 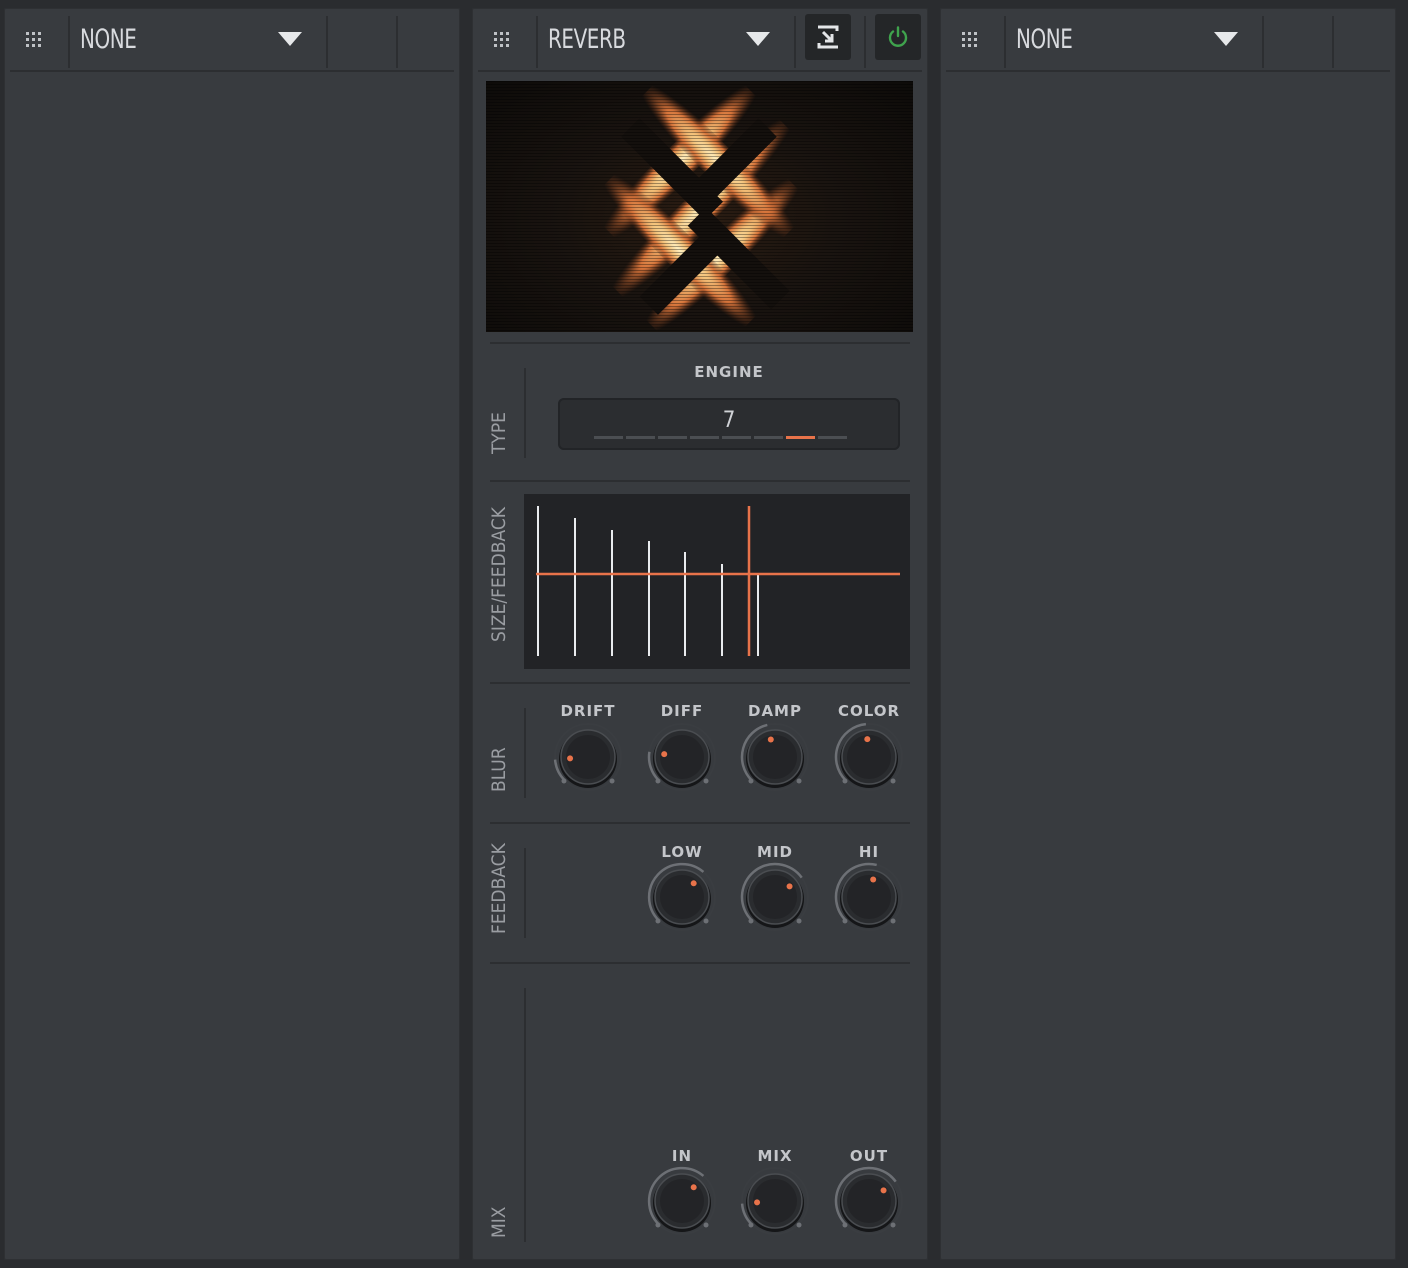 I want to click on knob-blur-drift, so click(x=588, y=757).